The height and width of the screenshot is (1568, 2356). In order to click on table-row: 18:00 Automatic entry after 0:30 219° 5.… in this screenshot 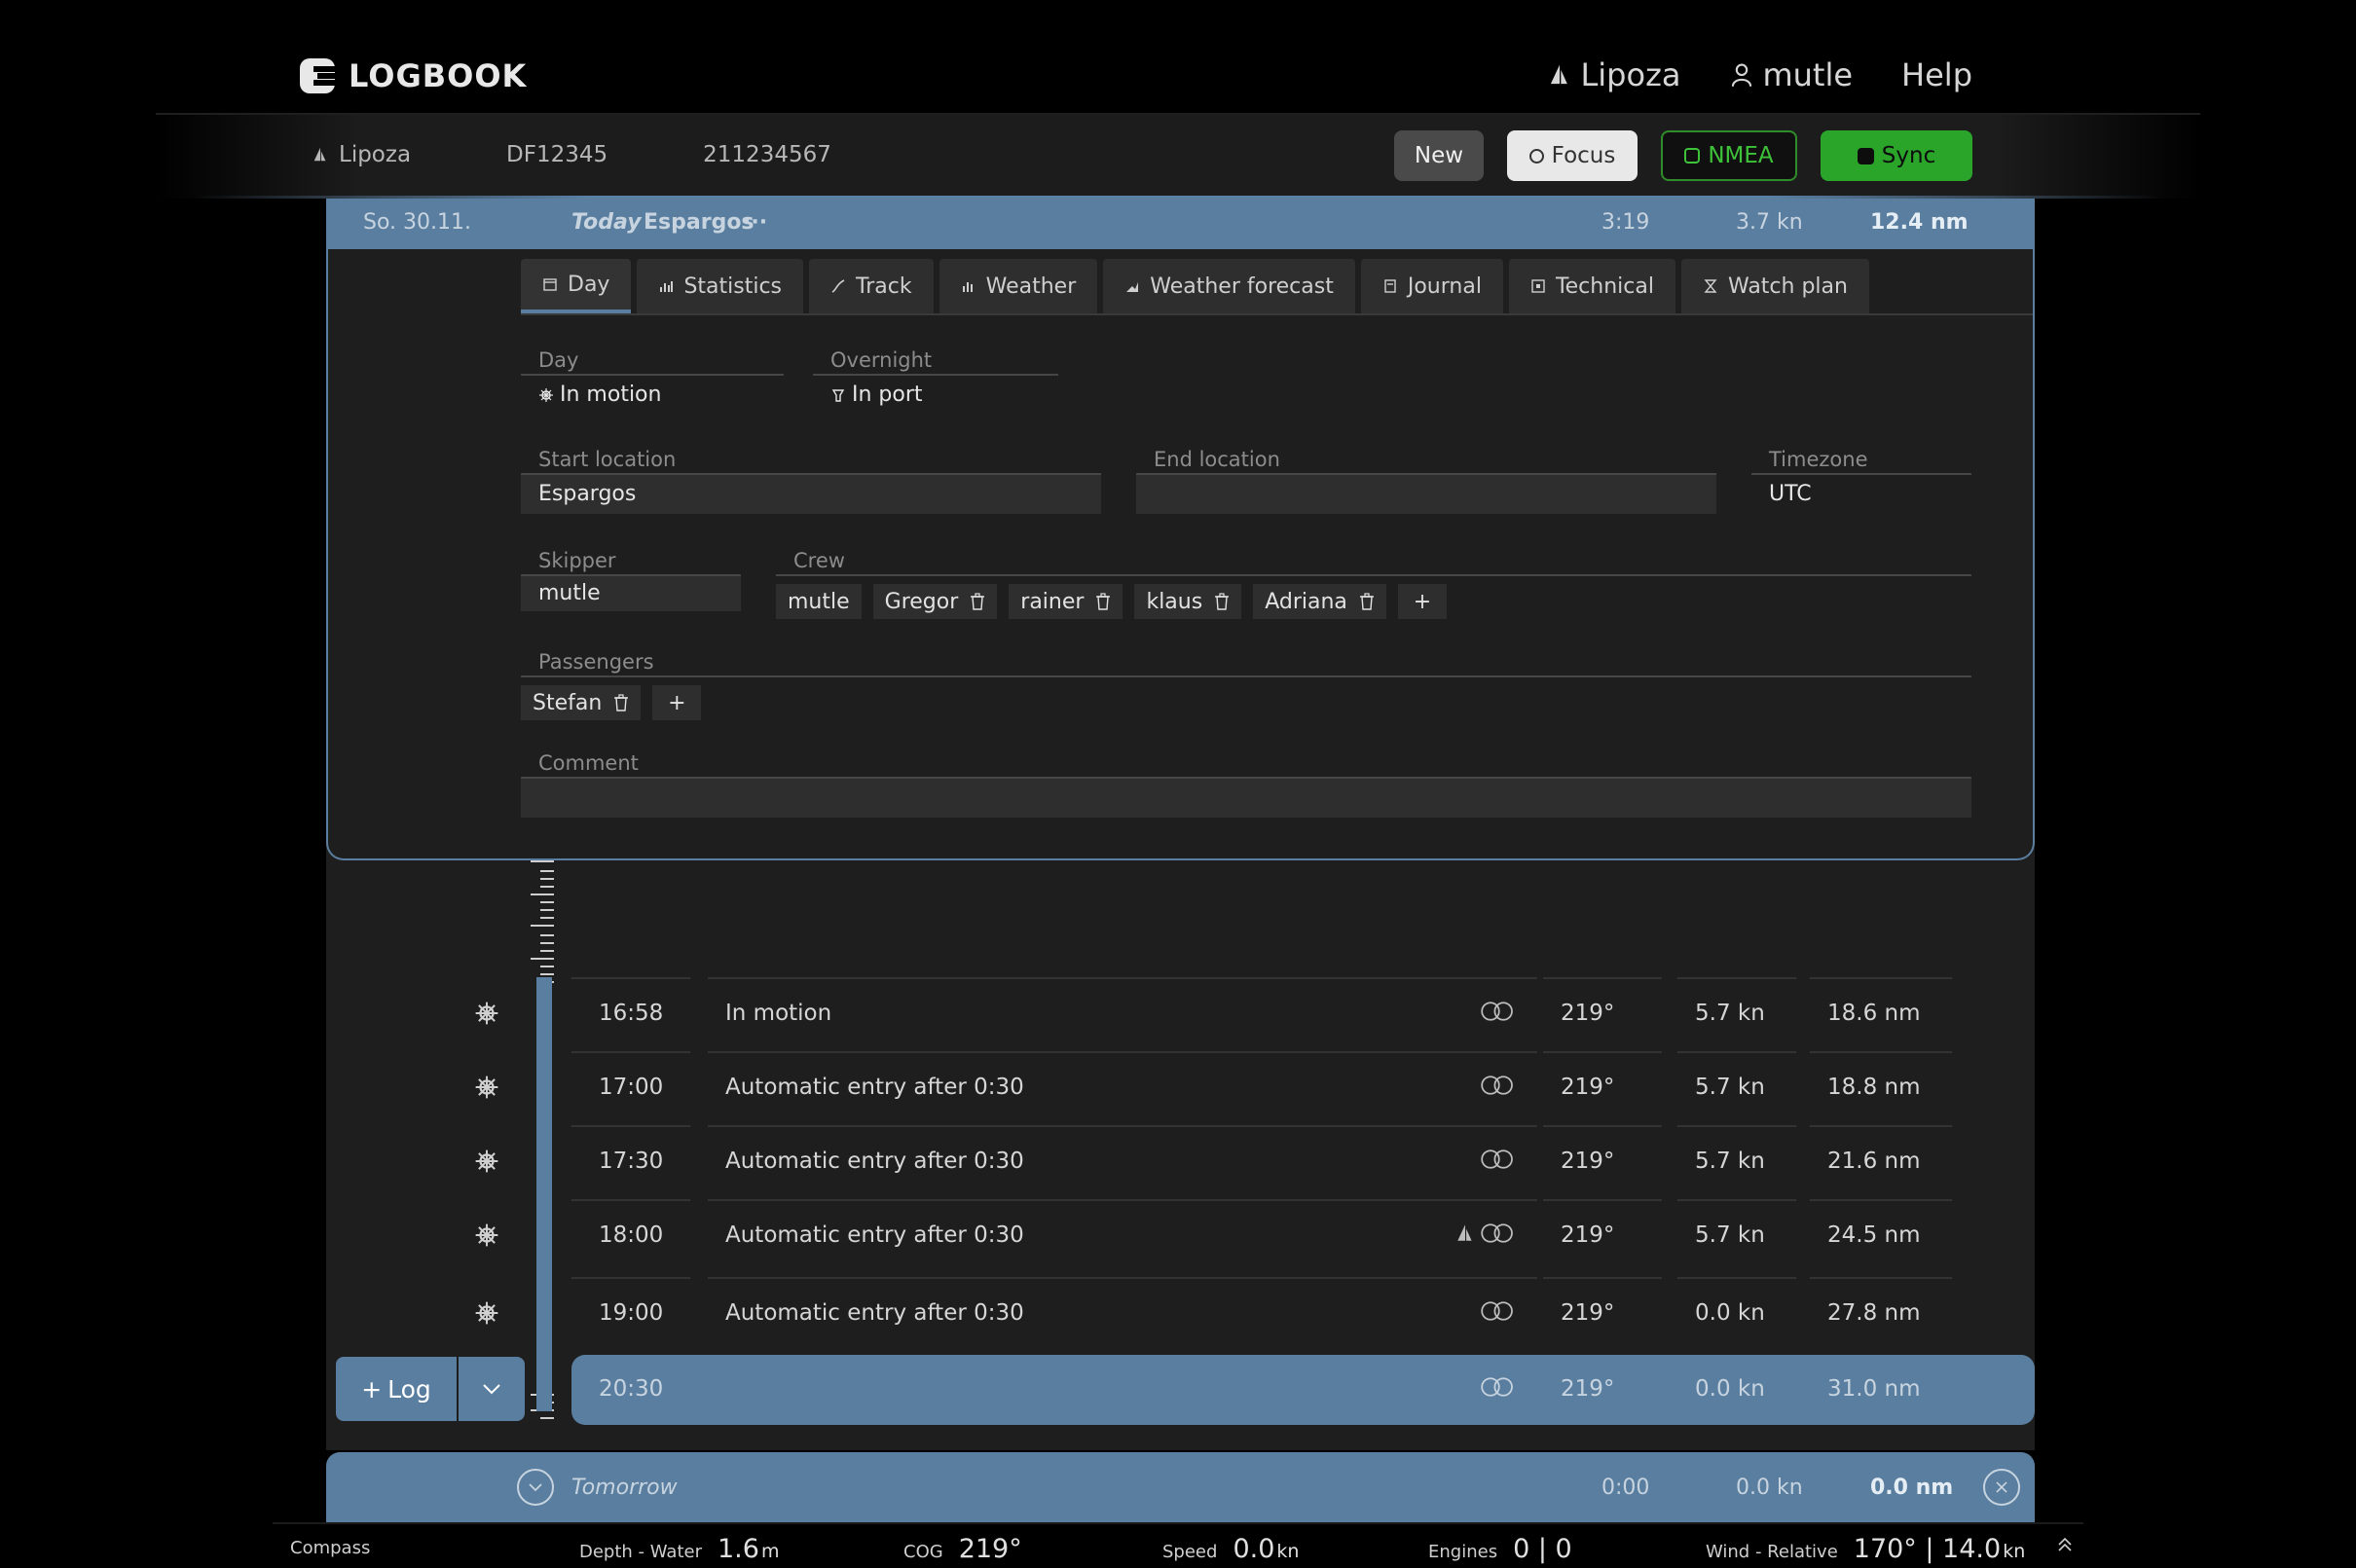, I will do `click(1180, 1238)`.